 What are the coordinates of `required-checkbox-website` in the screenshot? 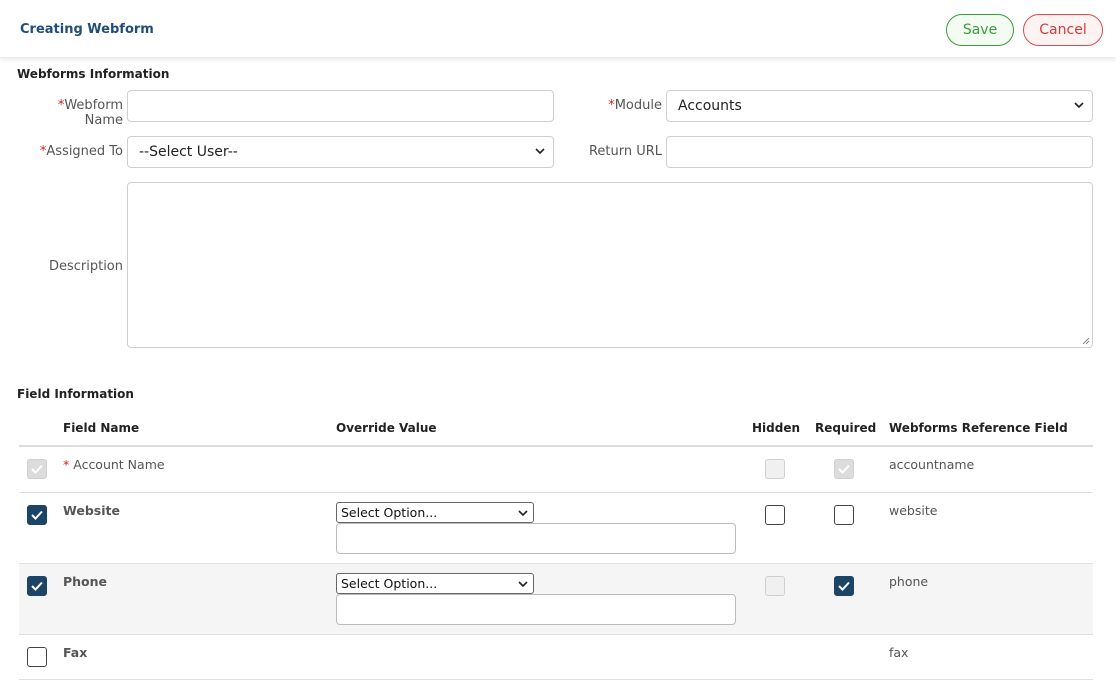 It's located at (844, 515).